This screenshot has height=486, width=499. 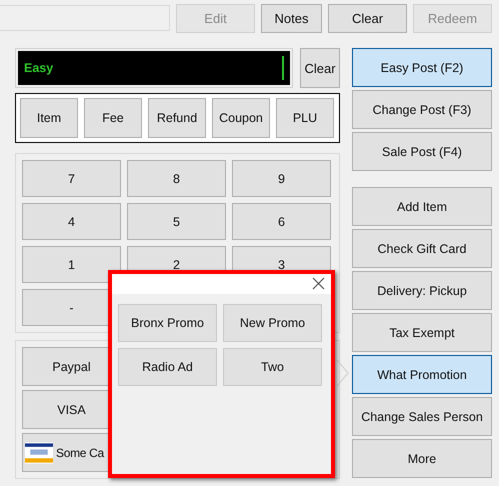 I want to click on display-field: Easy, so click(x=154, y=68).